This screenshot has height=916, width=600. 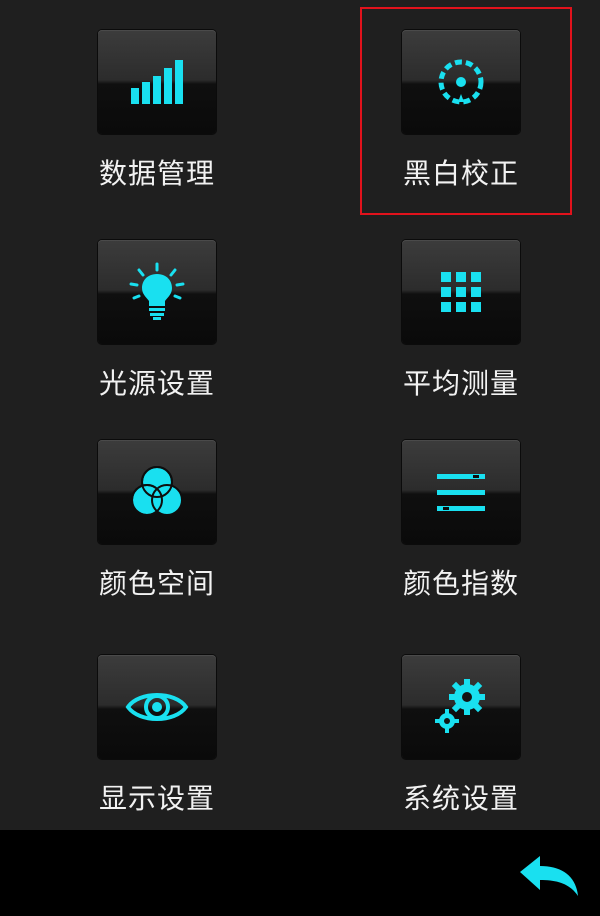 I want to click on menu-item-light-source: 光源设置, so click(x=188, y=335).